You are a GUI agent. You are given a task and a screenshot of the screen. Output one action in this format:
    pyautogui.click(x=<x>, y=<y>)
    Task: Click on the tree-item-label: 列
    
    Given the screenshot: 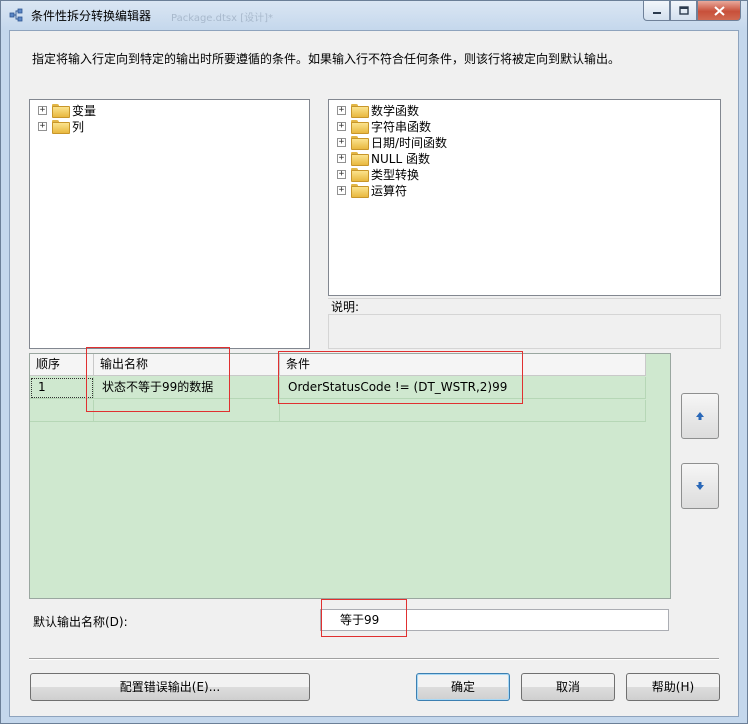 What is the action you would take?
    pyautogui.click(x=78, y=126)
    